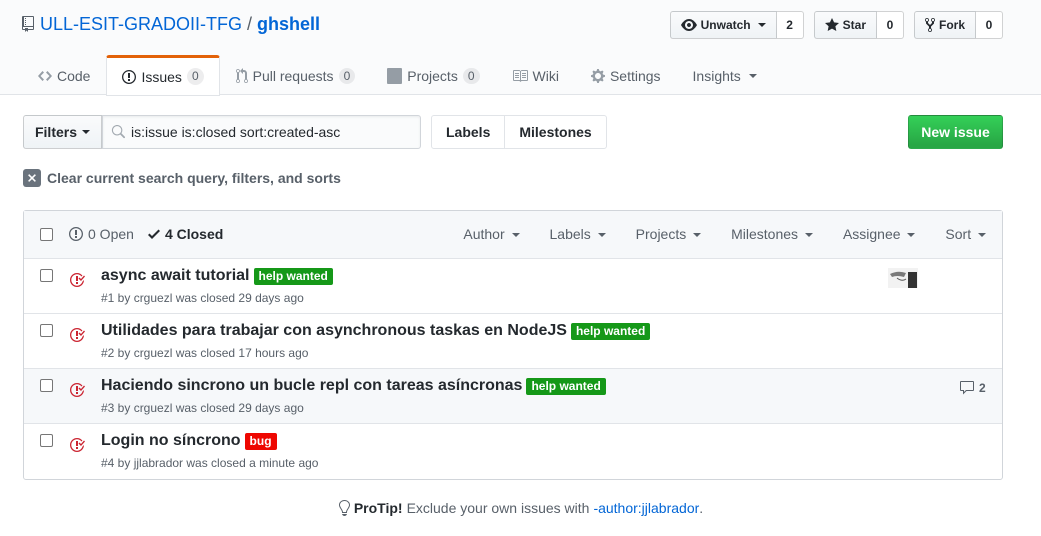 Image resolution: width=1041 pixels, height=536 pixels. Describe the element at coordinates (554, 132) in the screenshot. I see `milestones-link: Milestones` at that location.